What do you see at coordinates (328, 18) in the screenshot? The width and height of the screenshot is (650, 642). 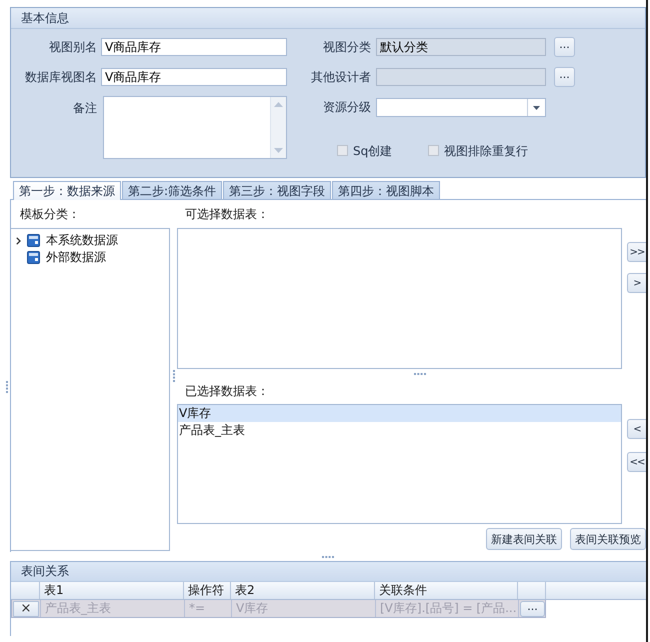 I see `section-header: 基本信息` at bounding box center [328, 18].